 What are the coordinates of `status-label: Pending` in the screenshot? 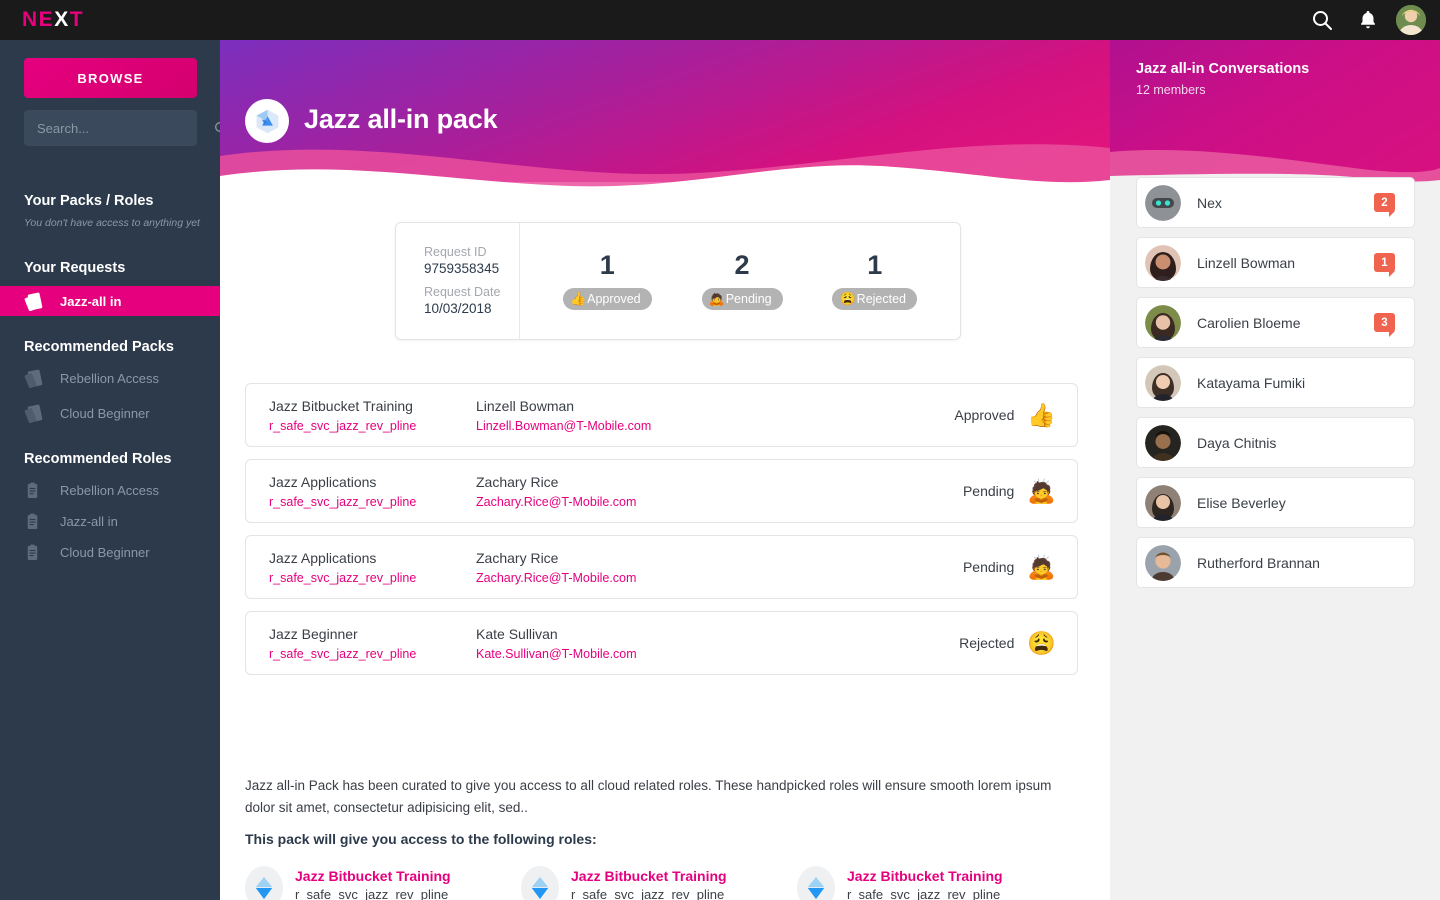 It's located at (988, 567).